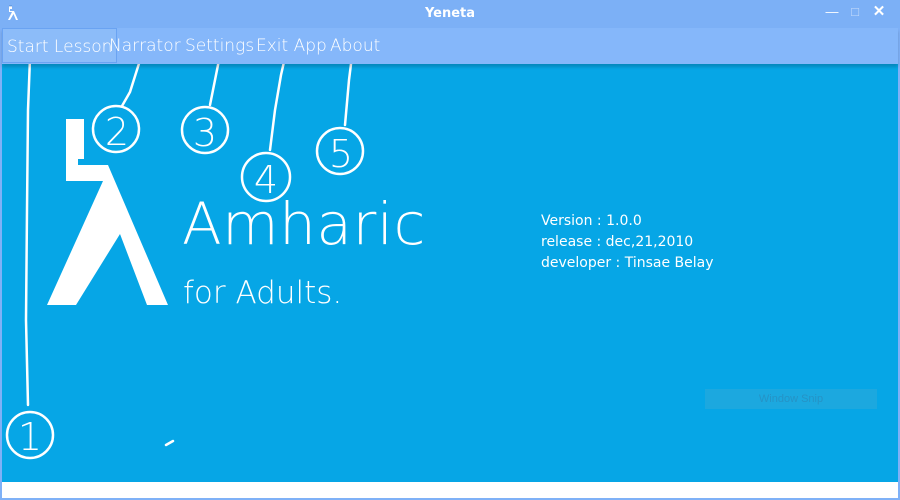 The width and height of the screenshot is (900, 500). Describe the element at coordinates (879, 11) in the screenshot. I see `close-button: ✕` at that location.